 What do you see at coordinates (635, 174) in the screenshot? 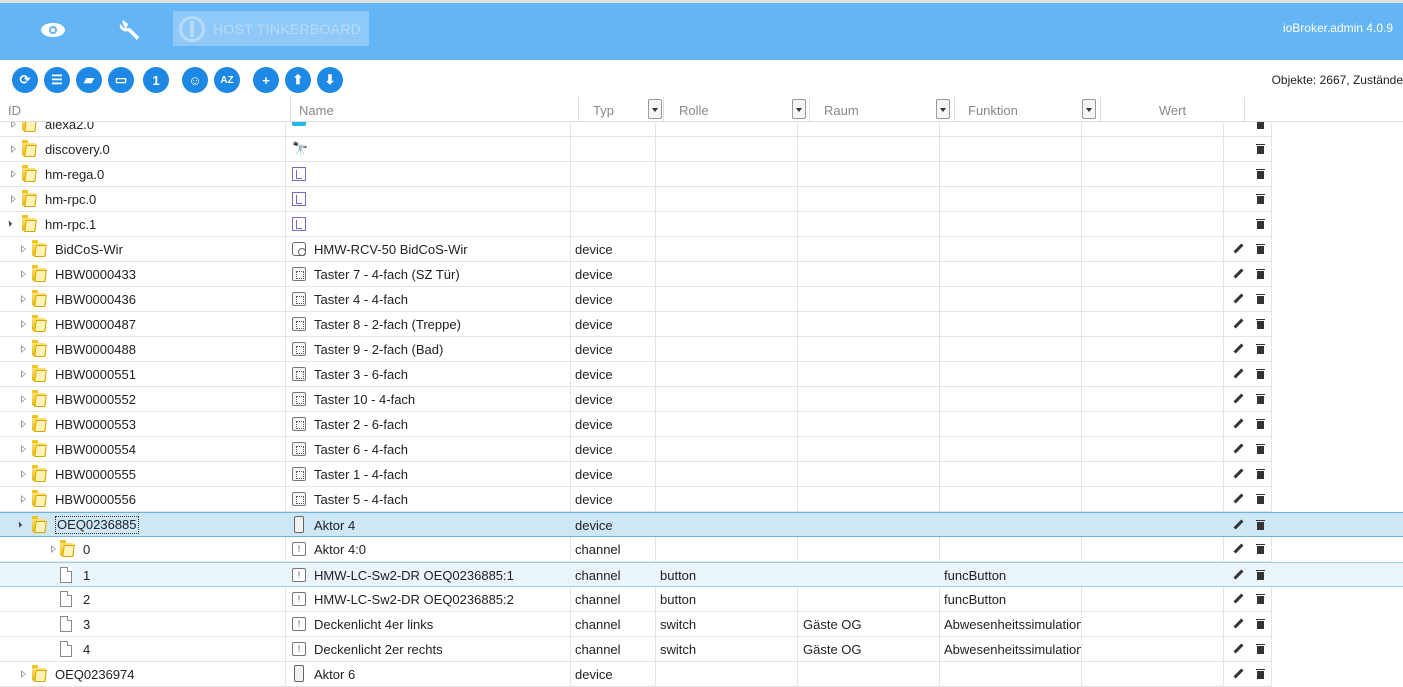
I see `tree-row: hm-rega.0` at bounding box center [635, 174].